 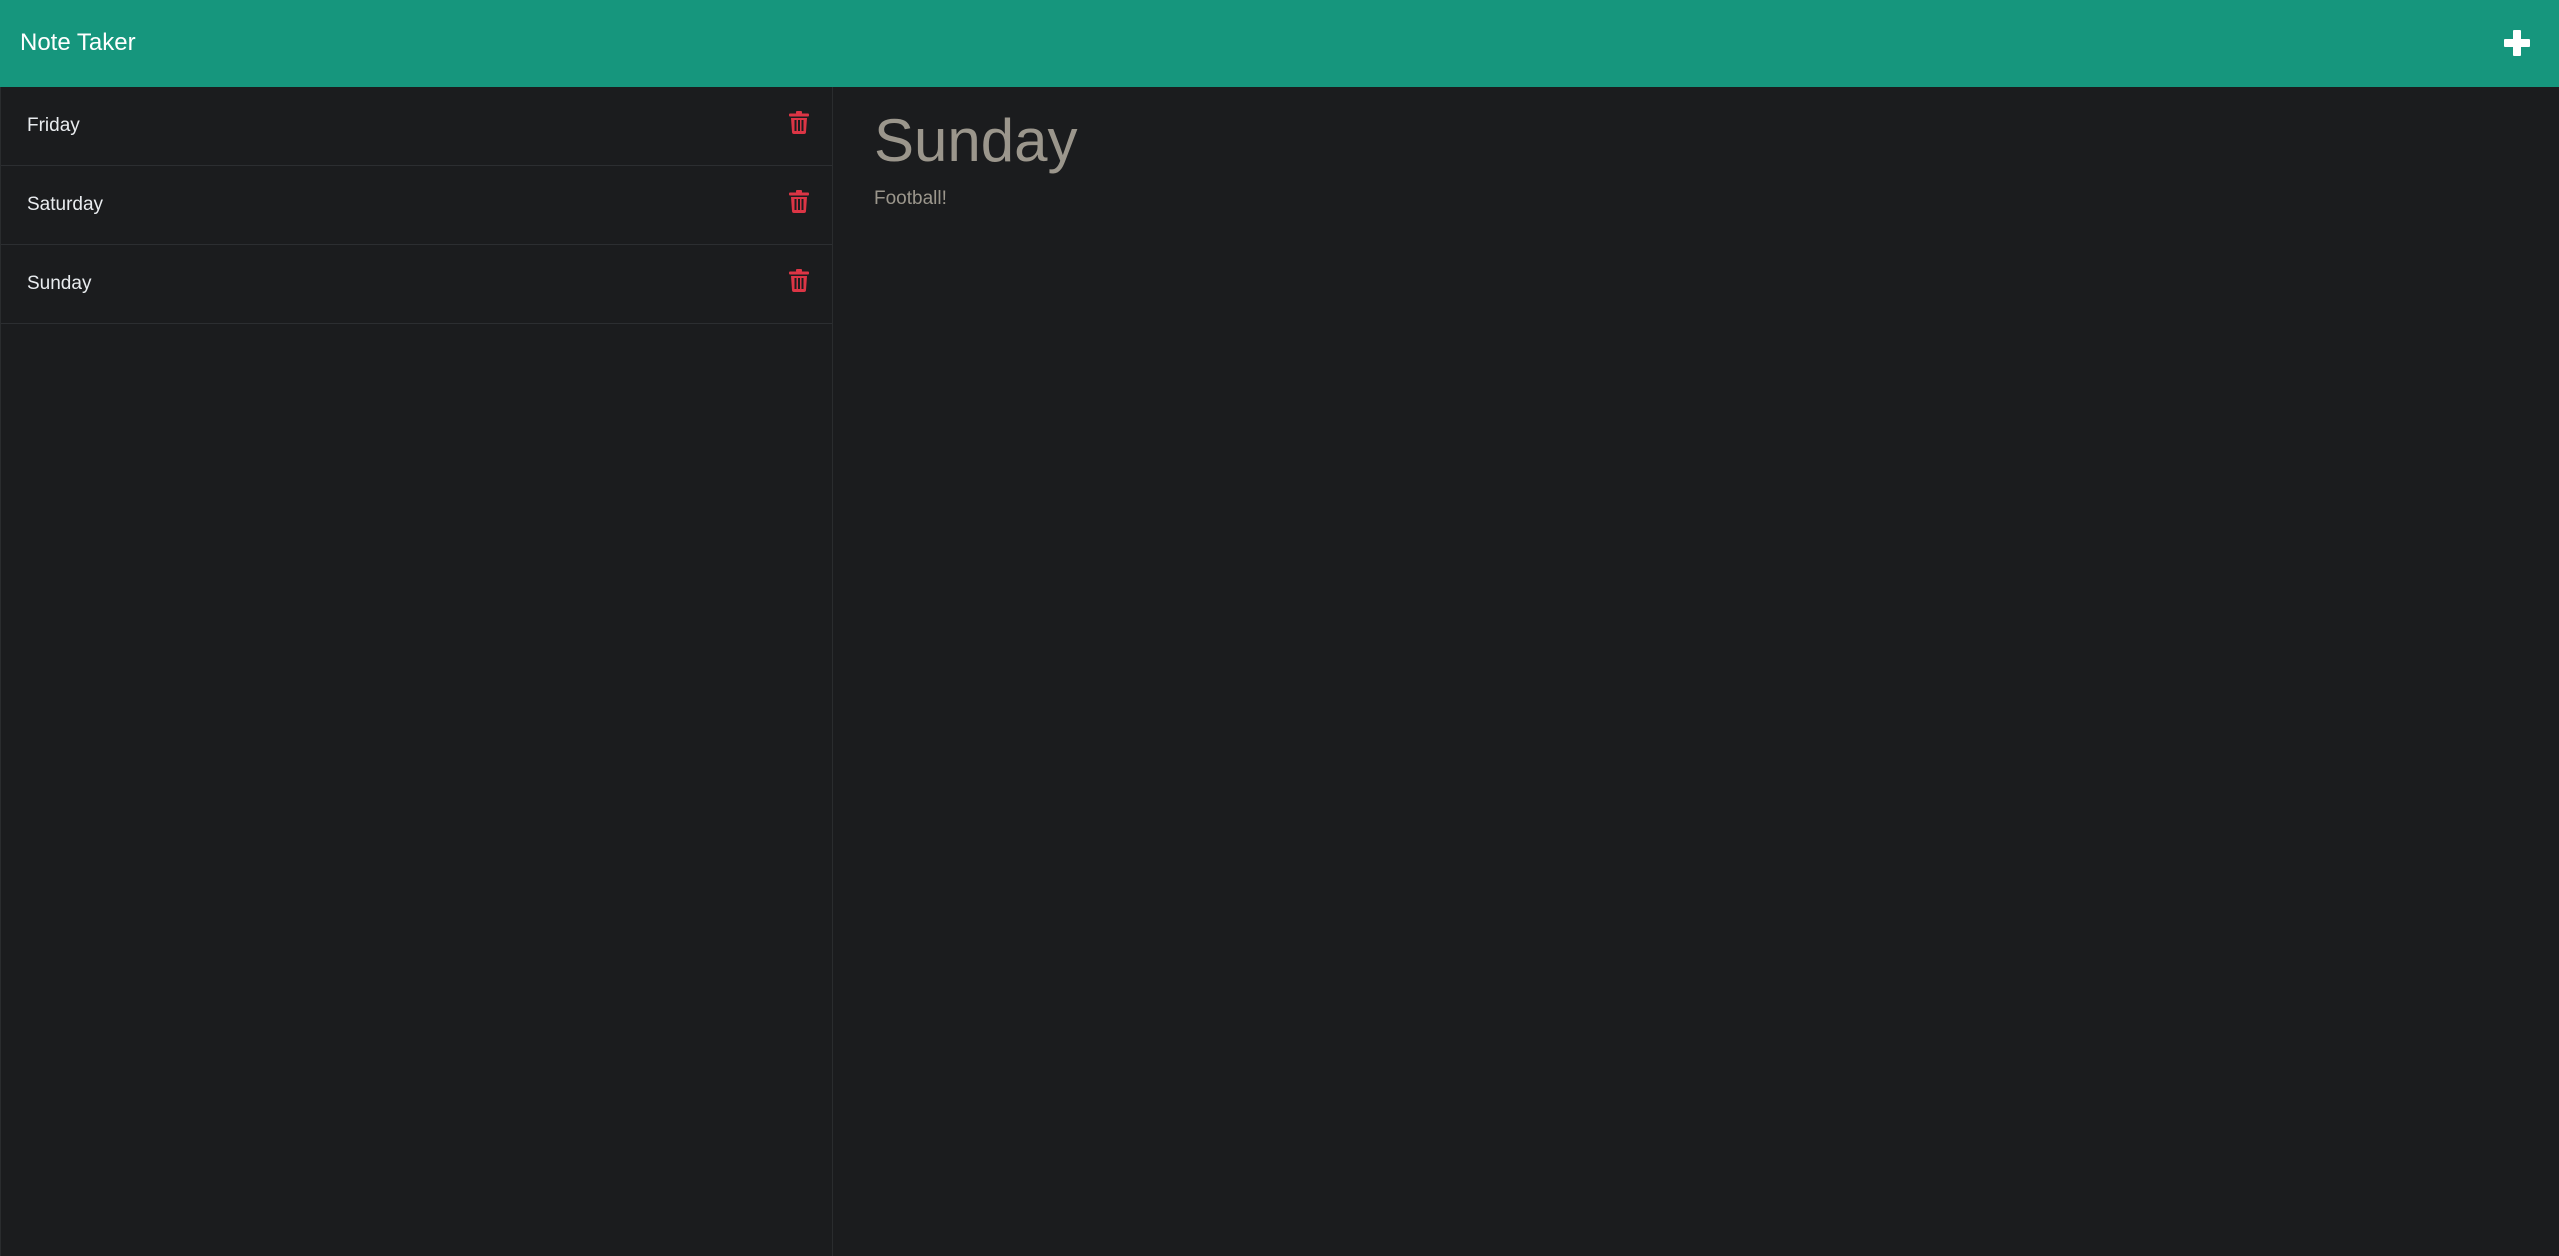 What do you see at coordinates (416, 126) in the screenshot?
I see `note-list-item: Friday` at bounding box center [416, 126].